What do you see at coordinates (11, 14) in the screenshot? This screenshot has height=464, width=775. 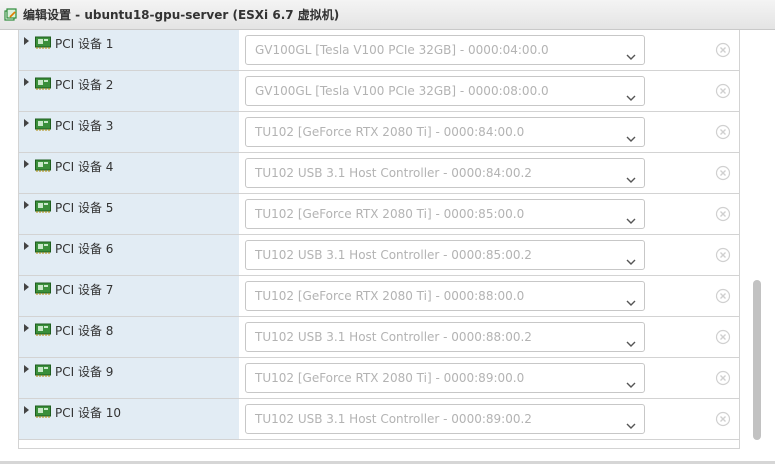 I see `edit-settings-icon` at bounding box center [11, 14].